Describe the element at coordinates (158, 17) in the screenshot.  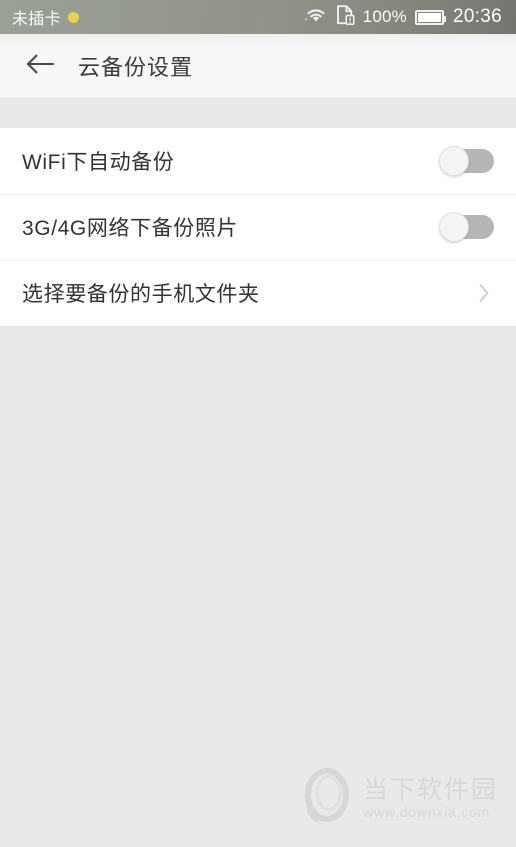
I see `status-bar-left: 未插卡` at that location.